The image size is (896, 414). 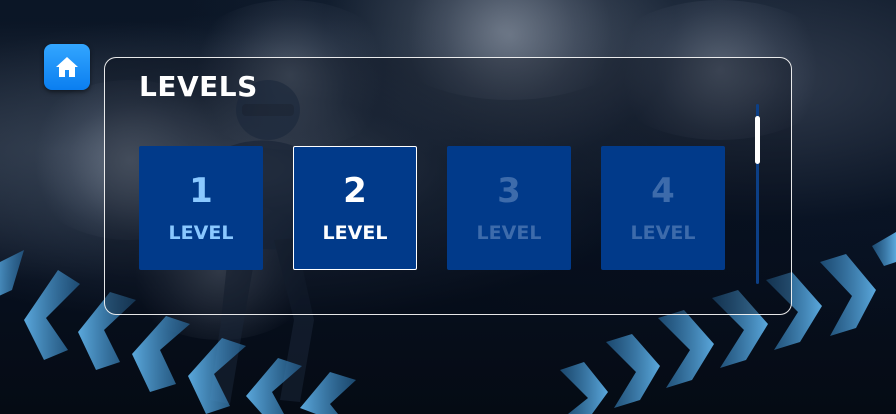 I want to click on levels-title: LEVELS, so click(x=198, y=86).